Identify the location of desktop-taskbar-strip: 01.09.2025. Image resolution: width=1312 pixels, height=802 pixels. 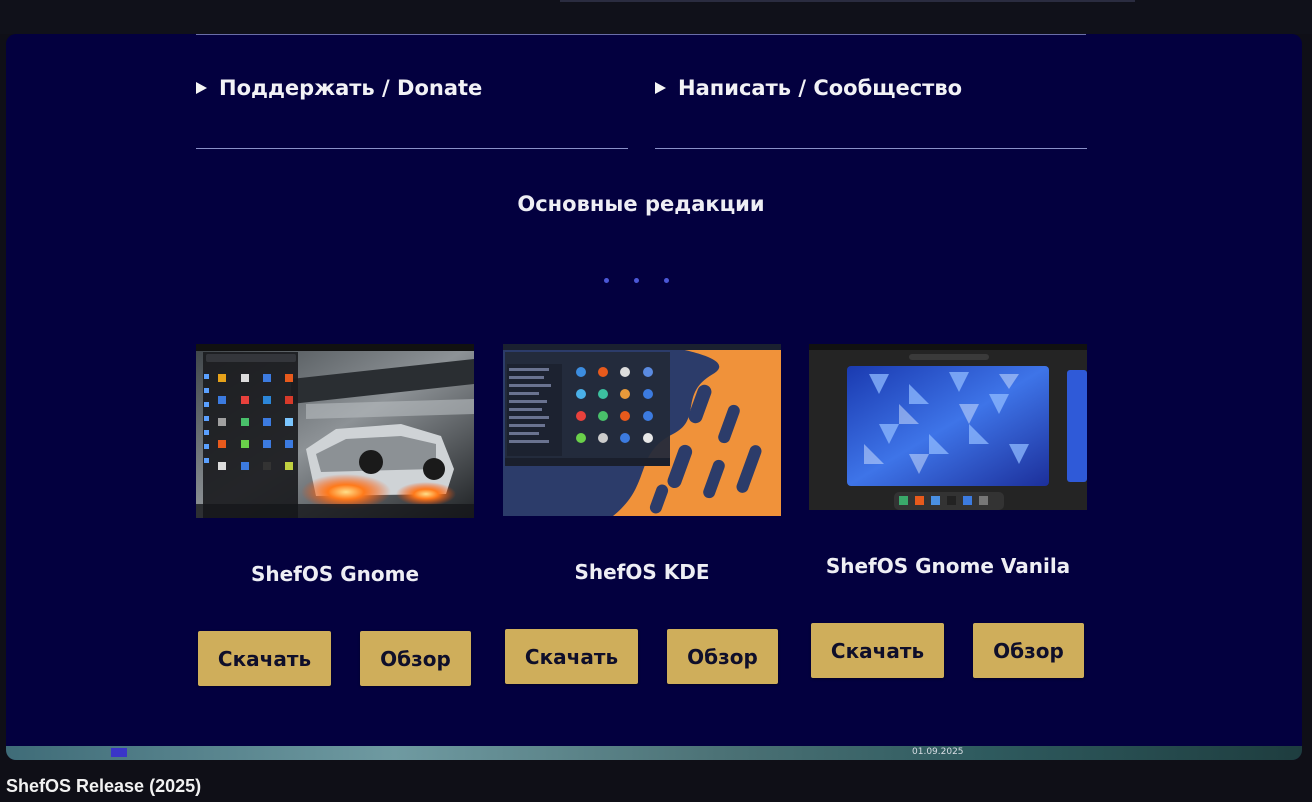
(654, 753).